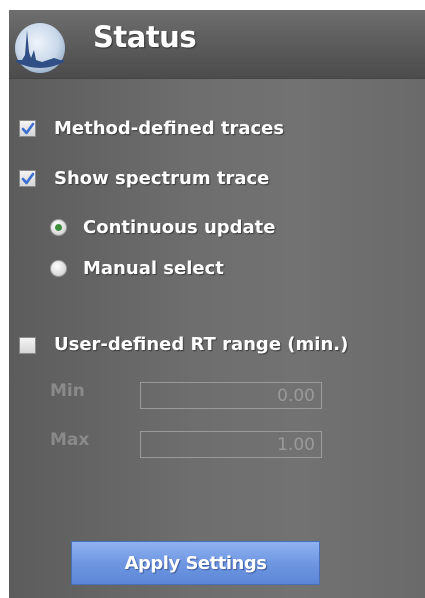 The width and height of the screenshot is (425, 598). I want to click on page-title: Status, so click(145, 37).